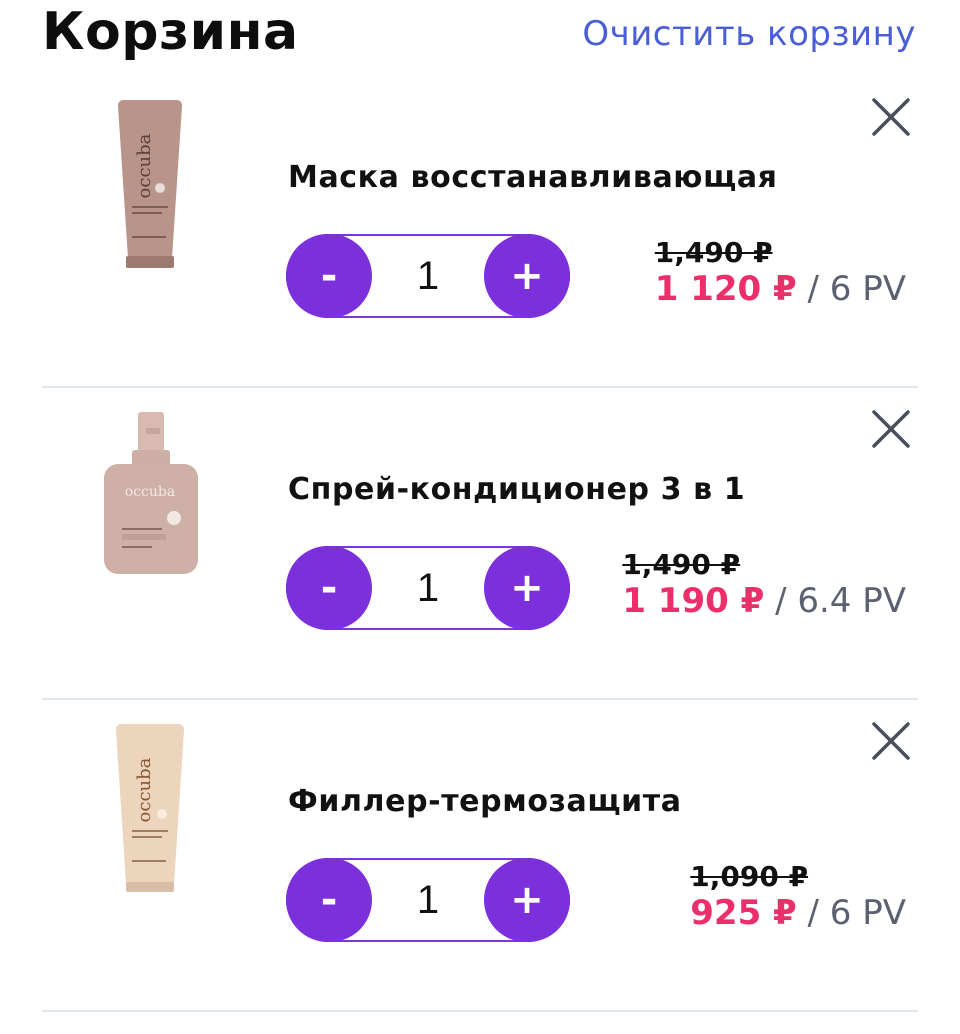 The width and height of the screenshot is (960, 1034). What do you see at coordinates (835, 601) in the screenshot?
I see `pv-value: / 6.4 PV` at bounding box center [835, 601].